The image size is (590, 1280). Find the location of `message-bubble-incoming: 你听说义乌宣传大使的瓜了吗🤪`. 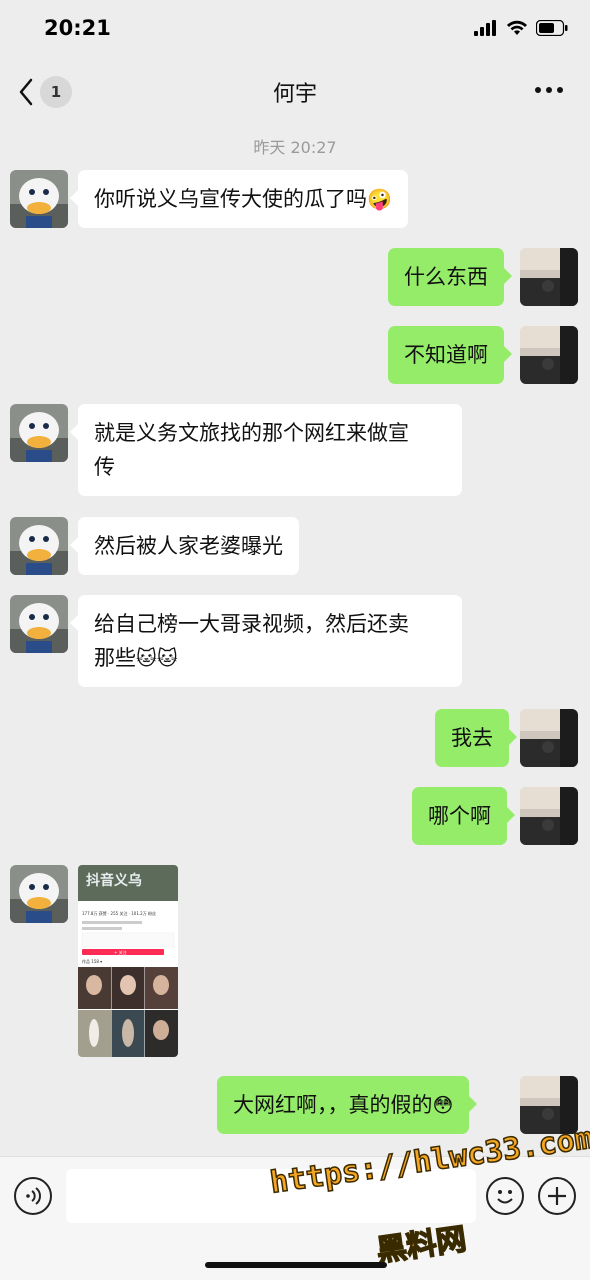

message-bubble-incoming: 你听说义乌宣传大使的瓜了吗🤪 is located at coordinates (239, 199).